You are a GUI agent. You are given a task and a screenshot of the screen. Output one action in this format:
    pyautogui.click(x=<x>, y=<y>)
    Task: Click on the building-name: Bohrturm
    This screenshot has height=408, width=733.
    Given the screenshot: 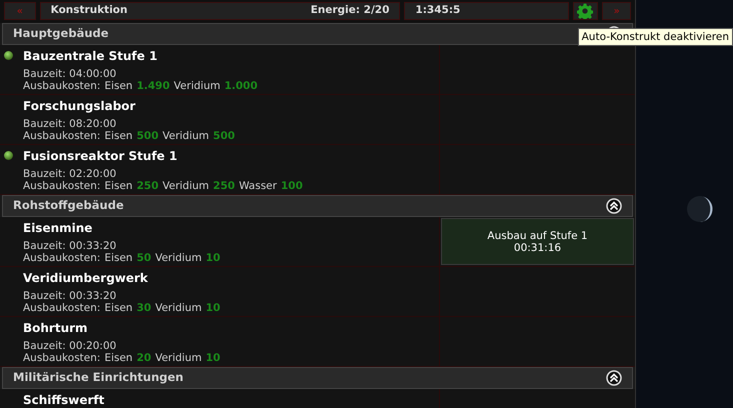 What is the action you would take?
    pyautogui.click(x=231, y=328)
    